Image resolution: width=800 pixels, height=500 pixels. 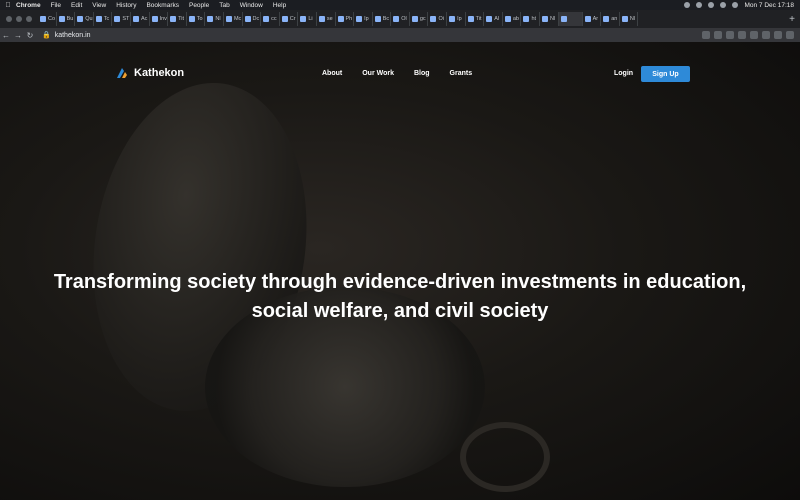 I want to click on browser-tab: Co, so click(x=47, y=19).